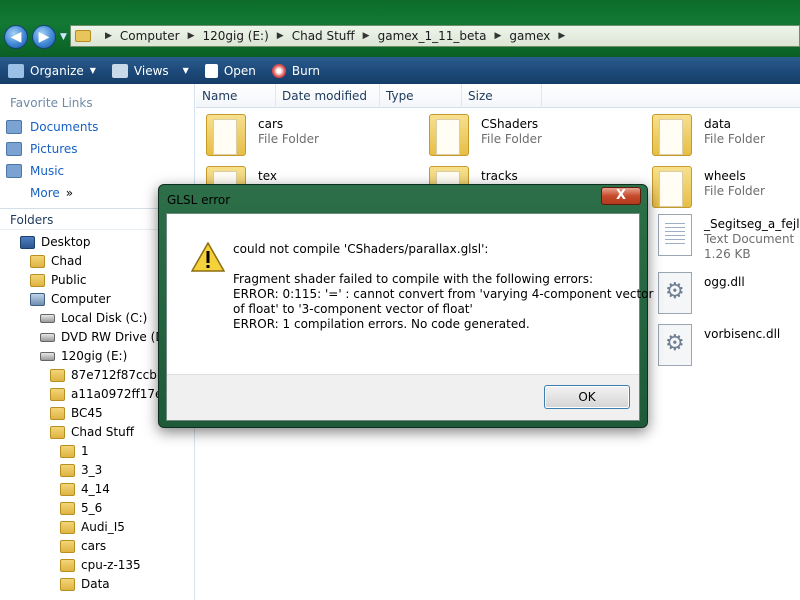 The image size is (800, 600). Describe the element at coordinates (66, 261) in the screenshot. I see `tree-label: Chad` at that location.